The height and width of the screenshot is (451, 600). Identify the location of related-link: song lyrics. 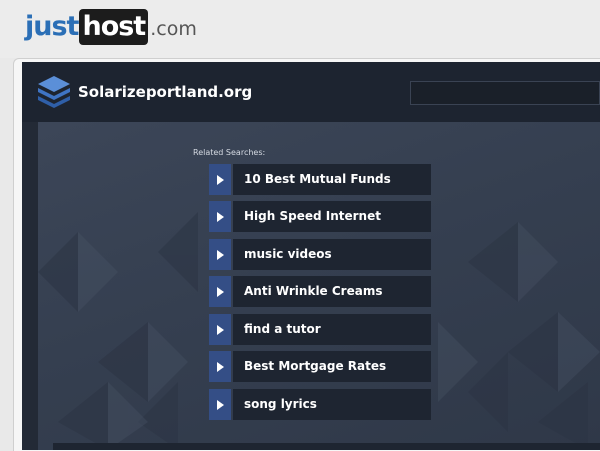
(320, 404).